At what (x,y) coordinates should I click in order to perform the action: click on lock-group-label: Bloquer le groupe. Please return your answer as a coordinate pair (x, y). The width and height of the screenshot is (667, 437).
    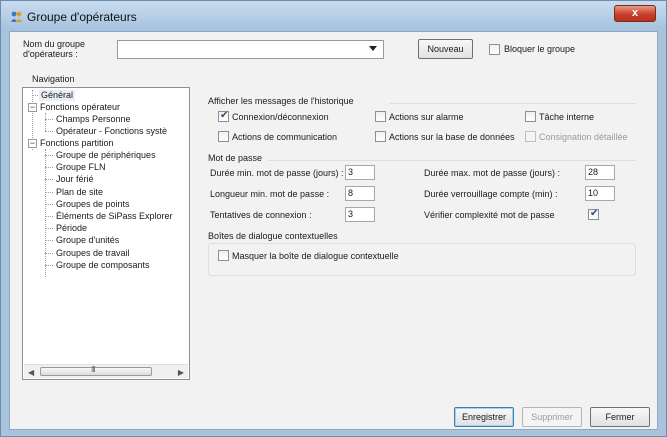
    Looking at the image, I should click on (540, 49).